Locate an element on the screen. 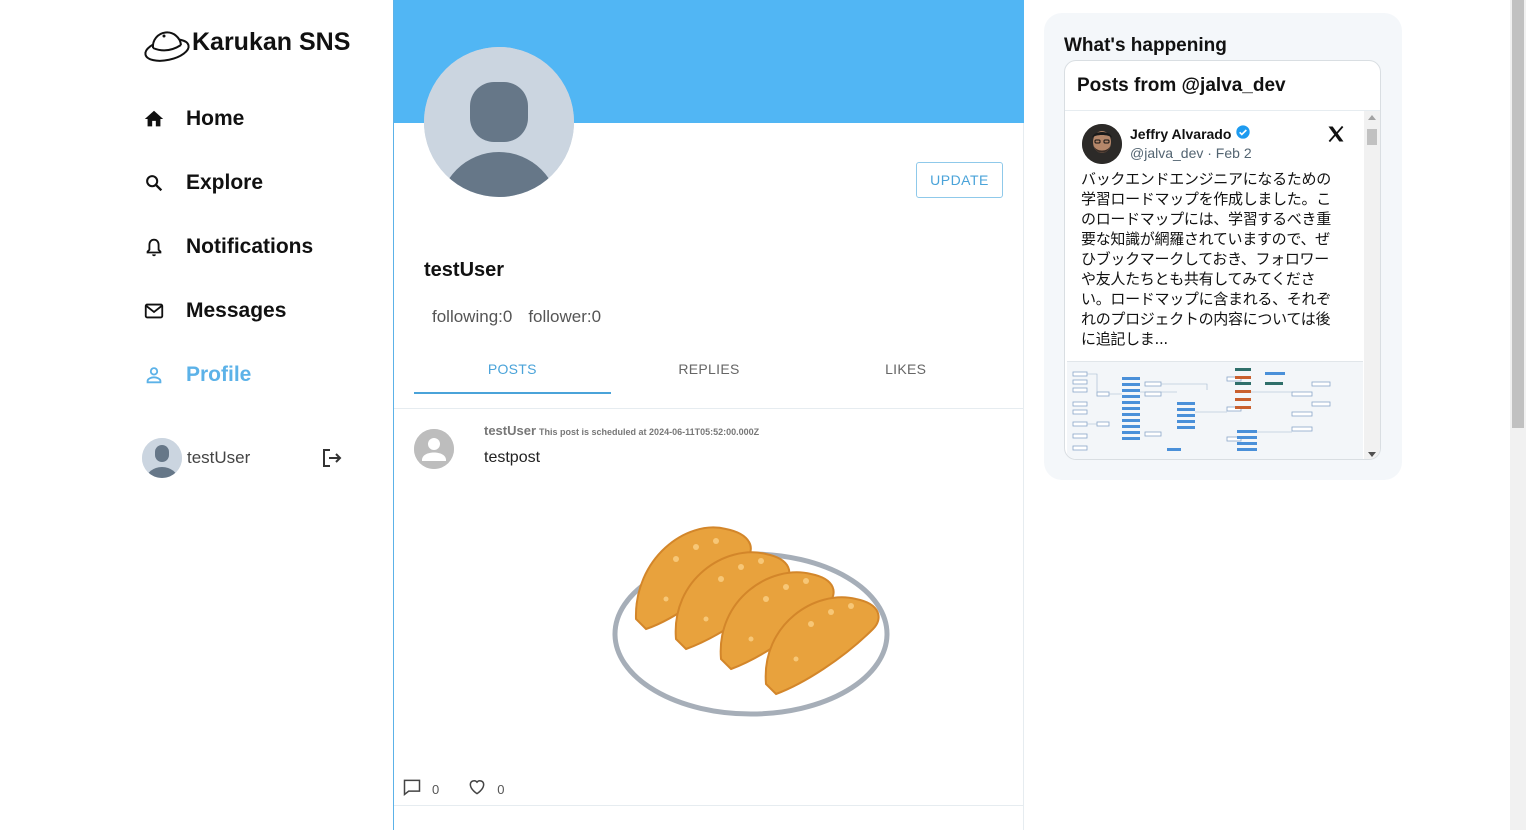 This screenshot has height=830, width=1526. tab-posts: POSTS is located at coordinates (512, 371).